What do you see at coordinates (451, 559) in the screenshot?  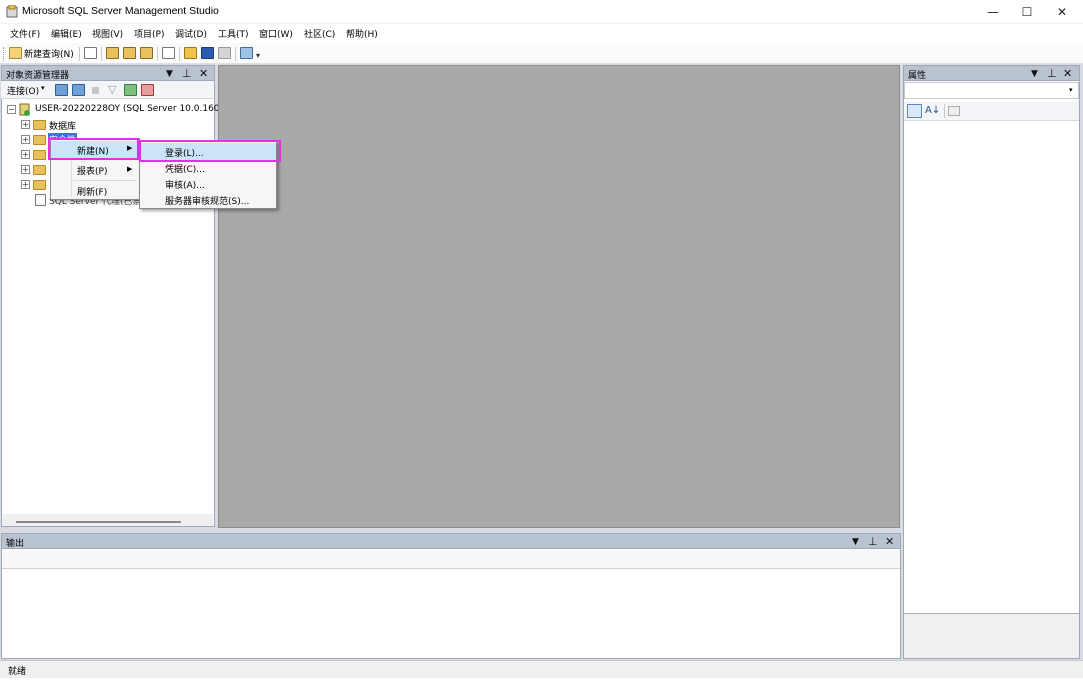 I see `output-toolbar` at bounding box center [451, 559].